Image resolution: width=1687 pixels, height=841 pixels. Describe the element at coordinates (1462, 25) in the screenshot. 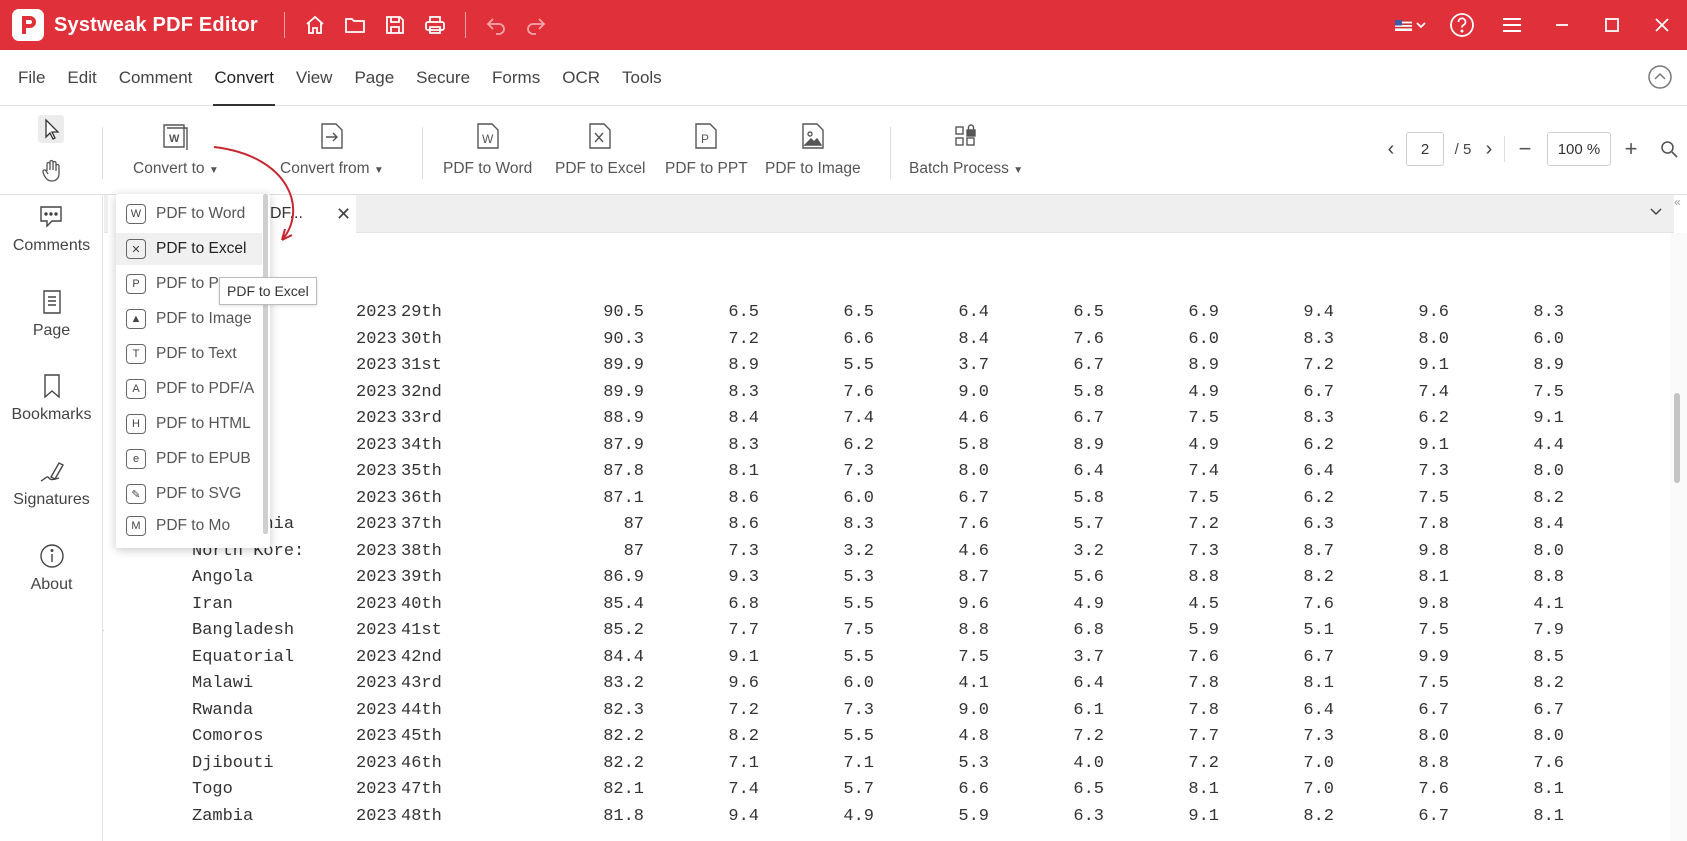

I see `help-icon` at that location.